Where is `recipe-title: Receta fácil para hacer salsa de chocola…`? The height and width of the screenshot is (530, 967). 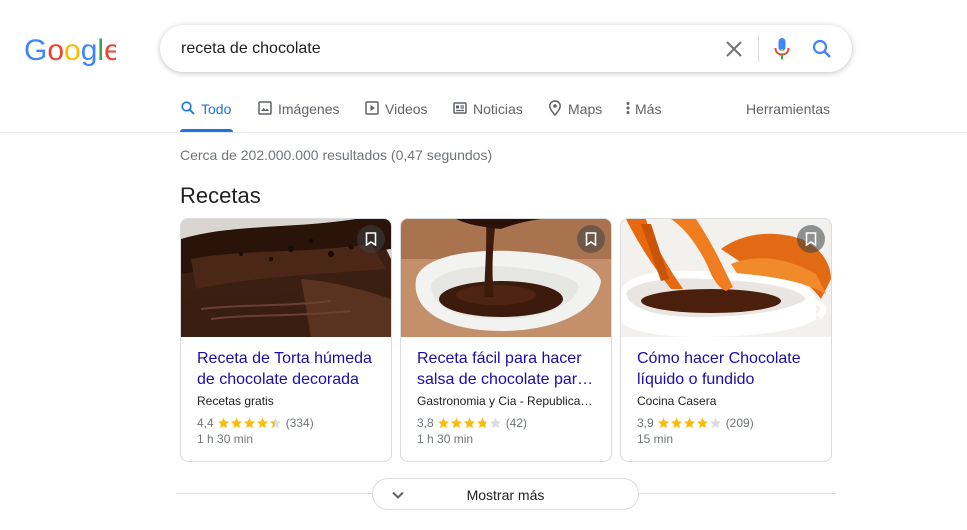
recipe-title: Receta fácil para hacer salsa de chocola… is located at coordinates (508, 369).